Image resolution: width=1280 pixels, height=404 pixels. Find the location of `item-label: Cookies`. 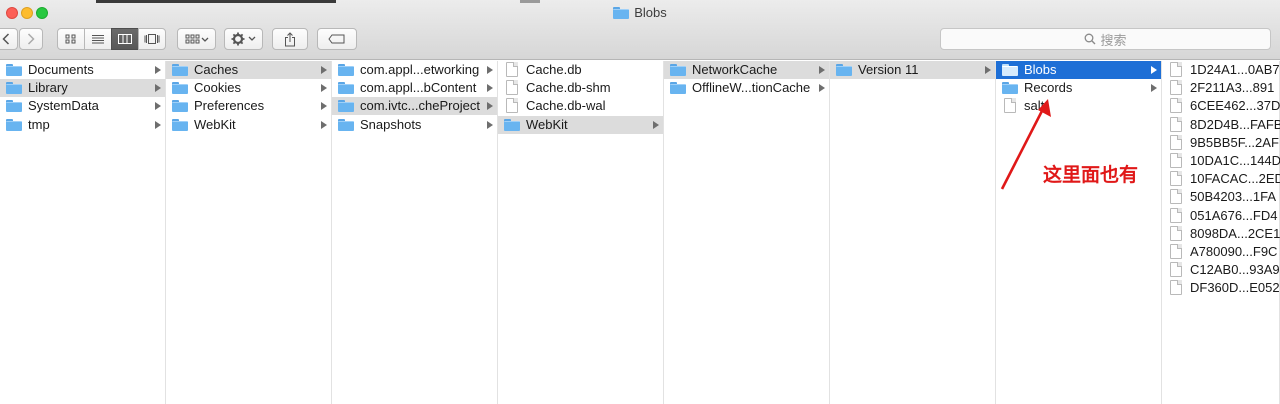

item-label: Cookies is located at coordinates (217, 88).